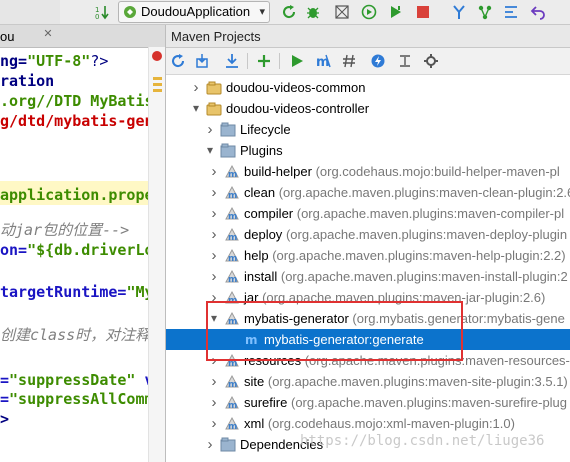 The image size is (570, 462). What do you see at coordinates (264, 61) in the screenshot?
I see `add-icon` at bounding box center [264, 61].